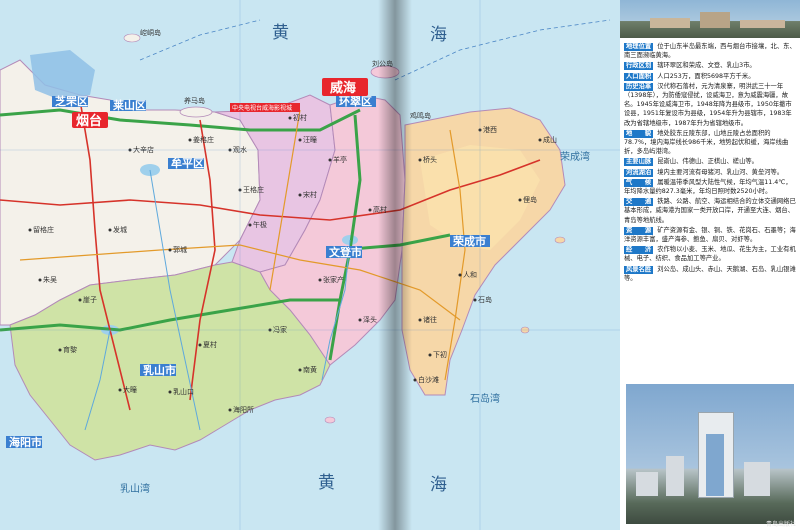  I want to click on town-label-17: 泽头, so click(370, 319).